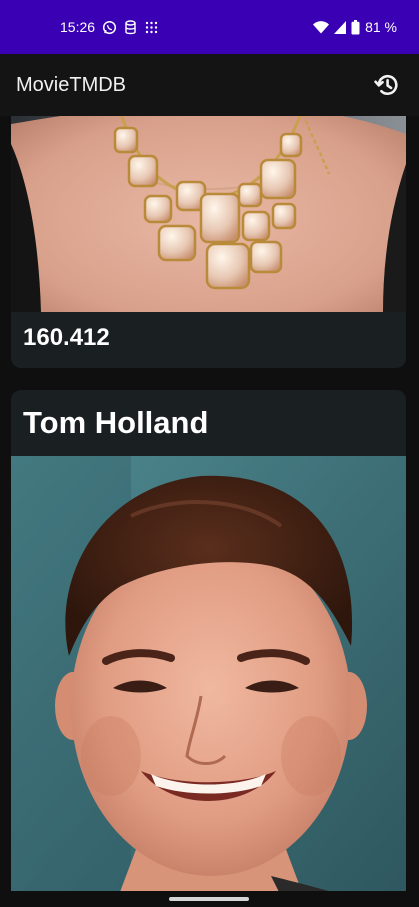 This screenshot has width=419, height=907. I want to click on battery-icon, so click(355, 27).